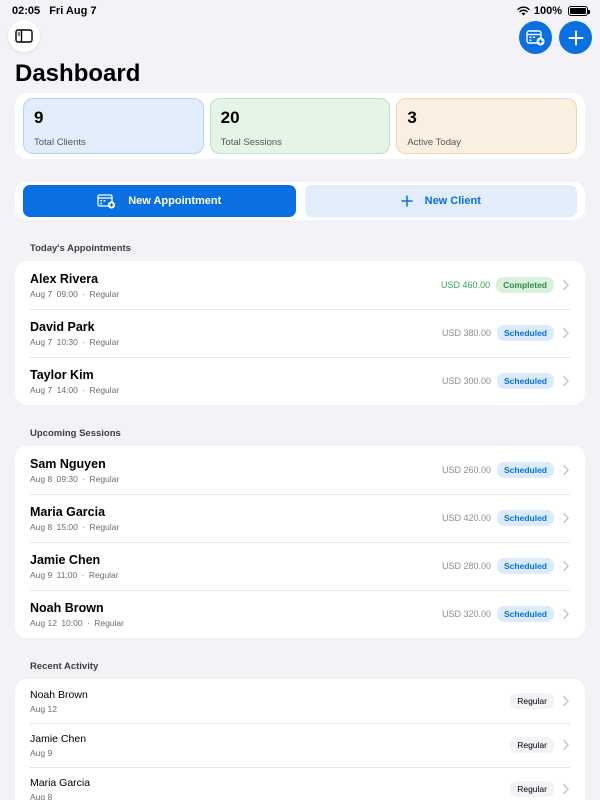 The height and width of the screenshot is (800, 600). What do you see at coordinates (466, 566) in the screenshot?
I see `row-amount: USD 280.00` at bounding box center [466, 566].